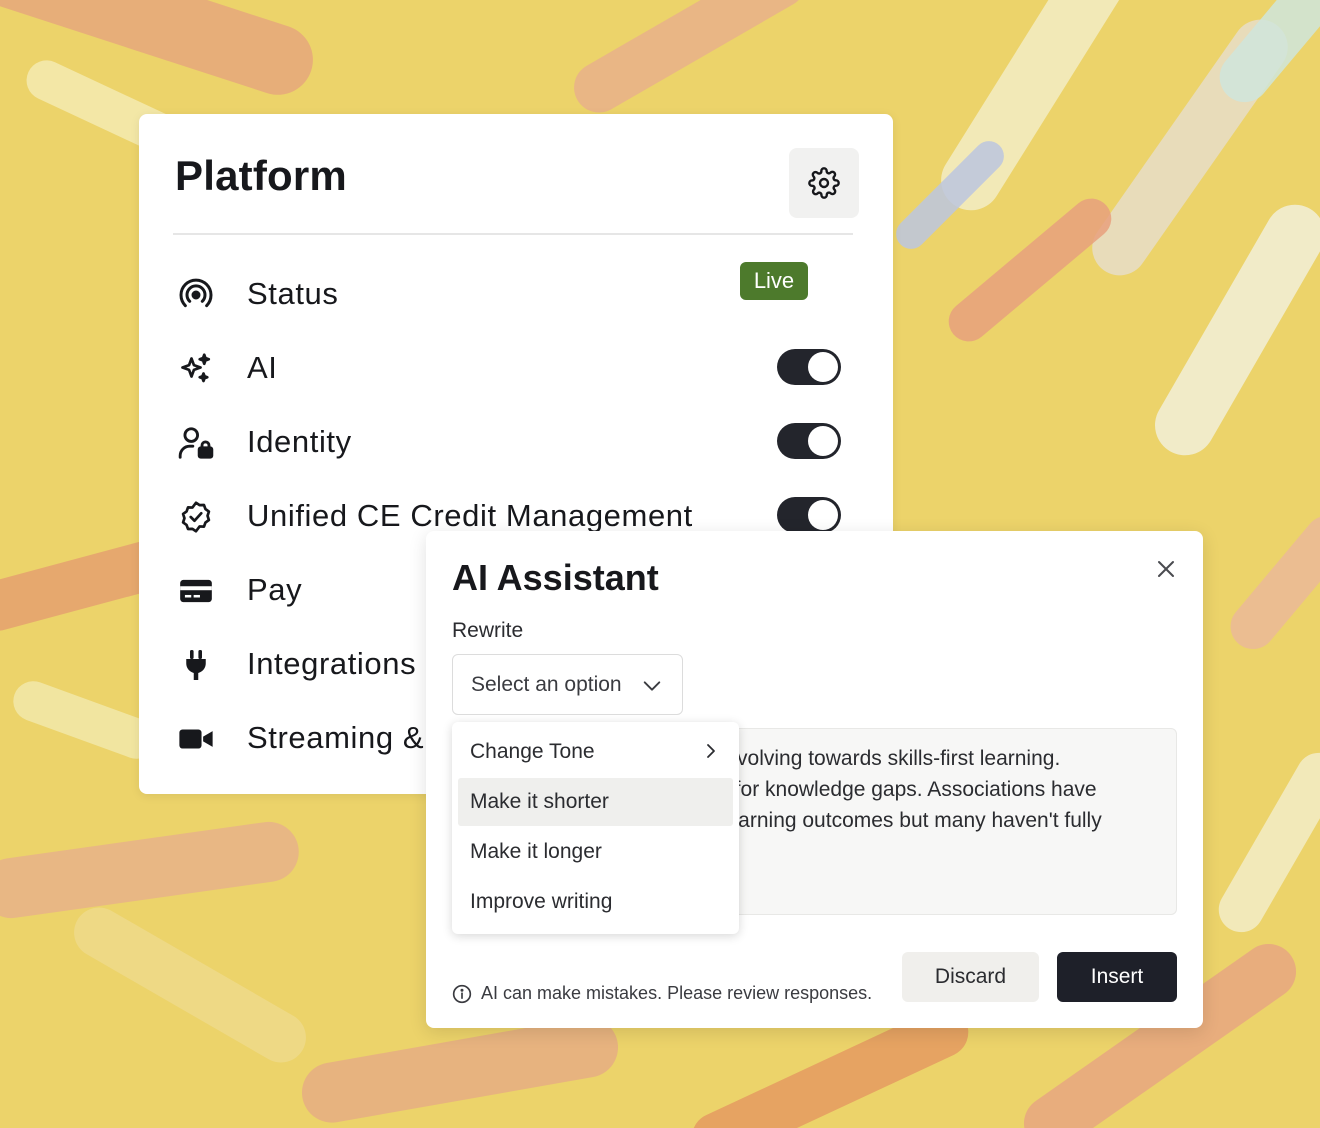 The height and width of the screenshot is (1128, 1320). What do you see at coordinates (555, 577) in the screenshot?
I see `dialog-title: AI Assistant` at bounding box center [555, 577].